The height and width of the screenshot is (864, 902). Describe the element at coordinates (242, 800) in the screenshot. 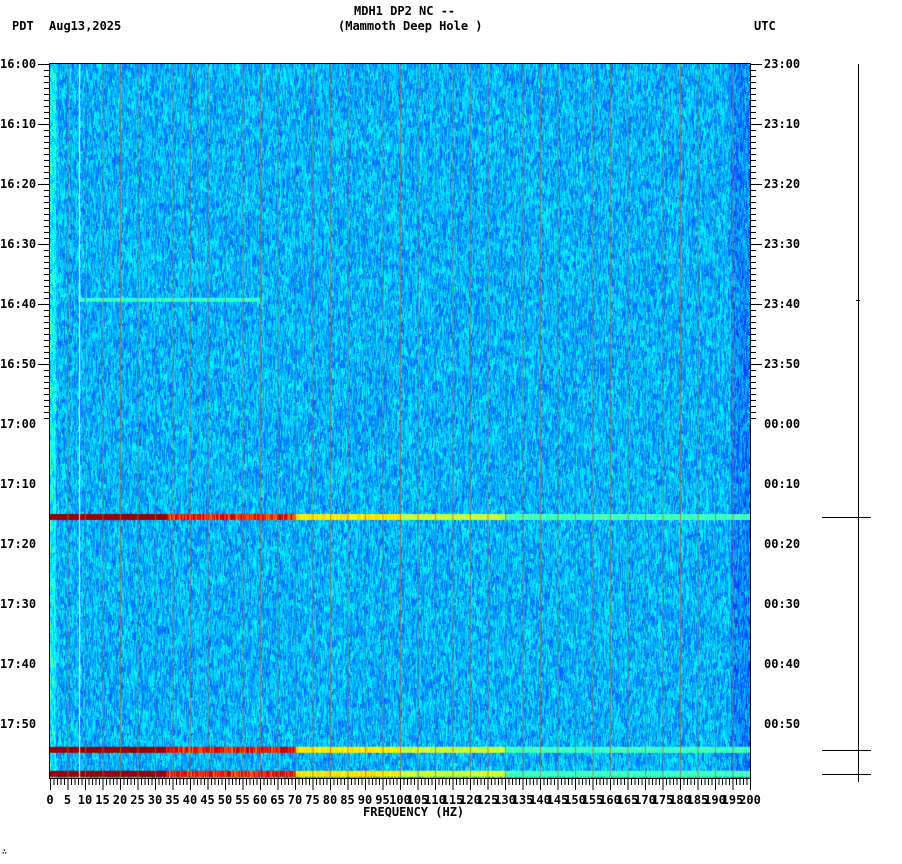

I see `x-tick-label: 55` at that location.